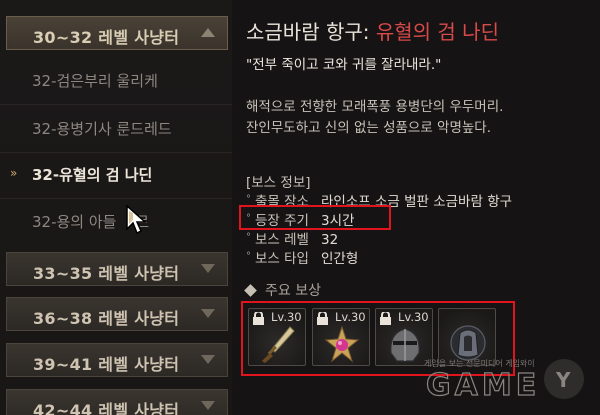 This screenshot has width=600, height=415. What do you see at coordinates (293, 291) in the screenshot?
I see `rewards-label: 주요 보상` at bounding box center [293, 291].